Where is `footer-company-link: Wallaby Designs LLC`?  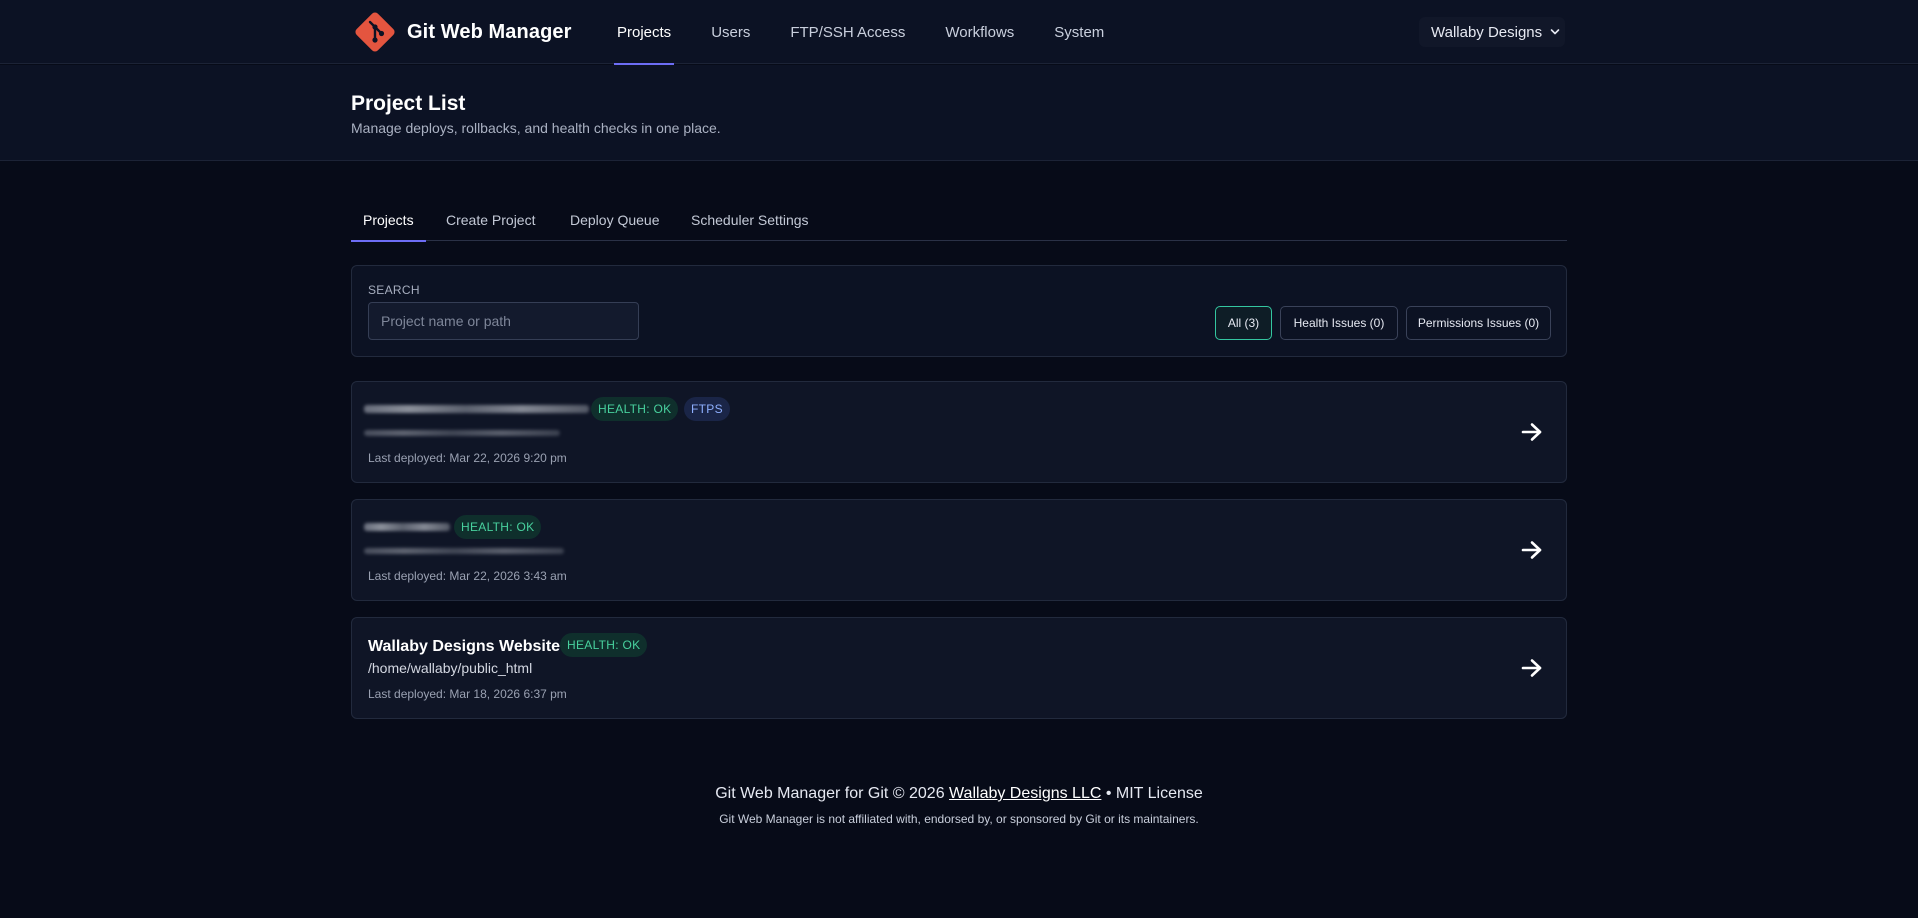
footer-company-link: Wallaby Designs LLC is located at coordinates (1025, 793).